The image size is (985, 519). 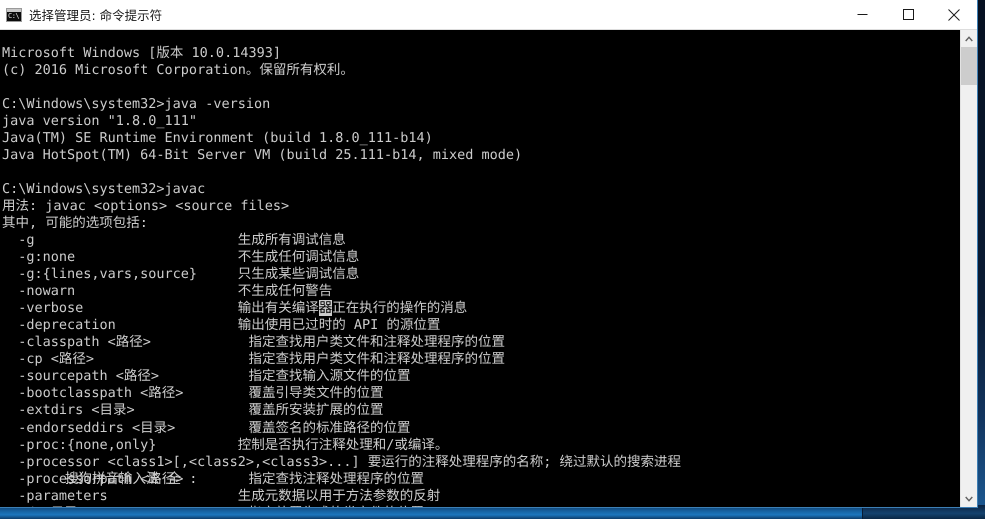 I want to click on cmd-icon: C:\, so click(x=14, y=14).